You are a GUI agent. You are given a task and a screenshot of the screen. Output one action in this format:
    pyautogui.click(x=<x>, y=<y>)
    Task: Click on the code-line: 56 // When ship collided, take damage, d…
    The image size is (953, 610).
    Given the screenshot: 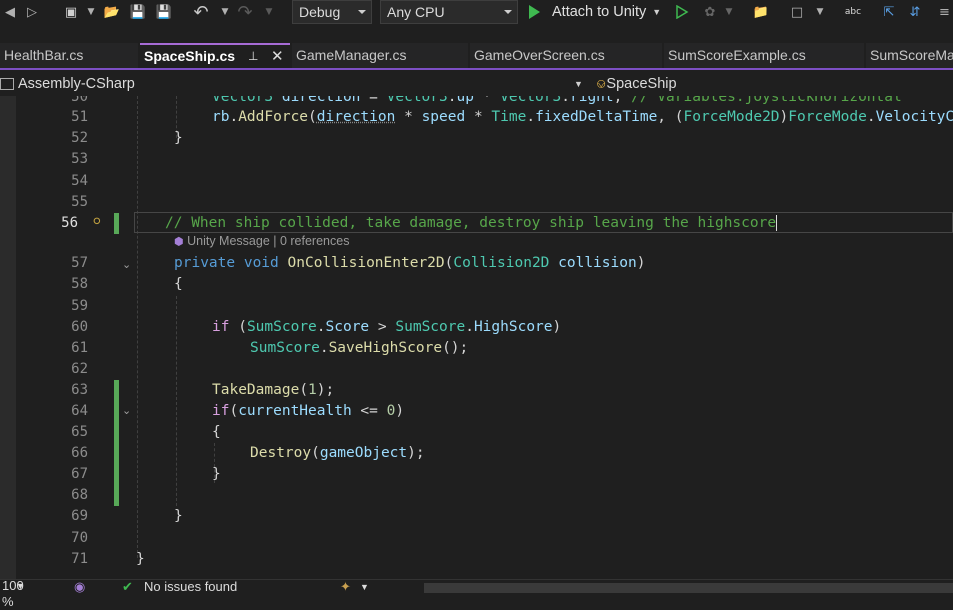 What is the action you would take?
    pyautogui.click(x=476, y=223)
    